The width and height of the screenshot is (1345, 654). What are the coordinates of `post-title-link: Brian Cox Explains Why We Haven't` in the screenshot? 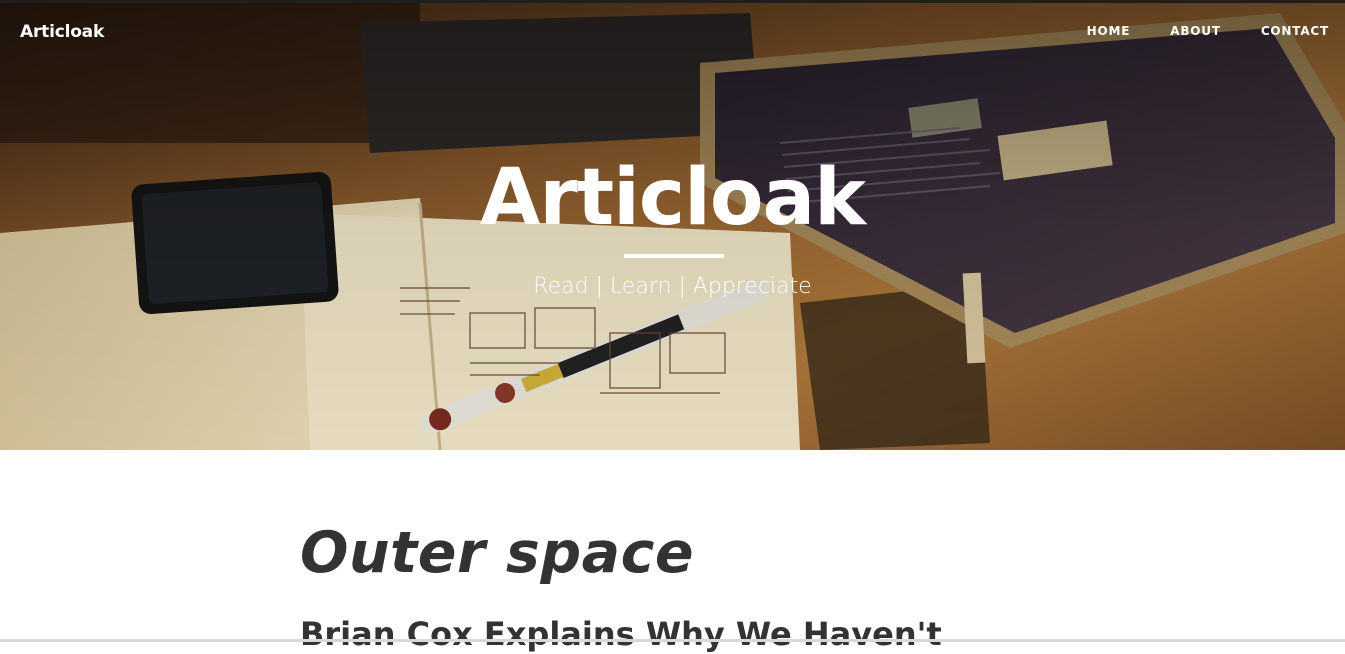 It's located at (621, 634).